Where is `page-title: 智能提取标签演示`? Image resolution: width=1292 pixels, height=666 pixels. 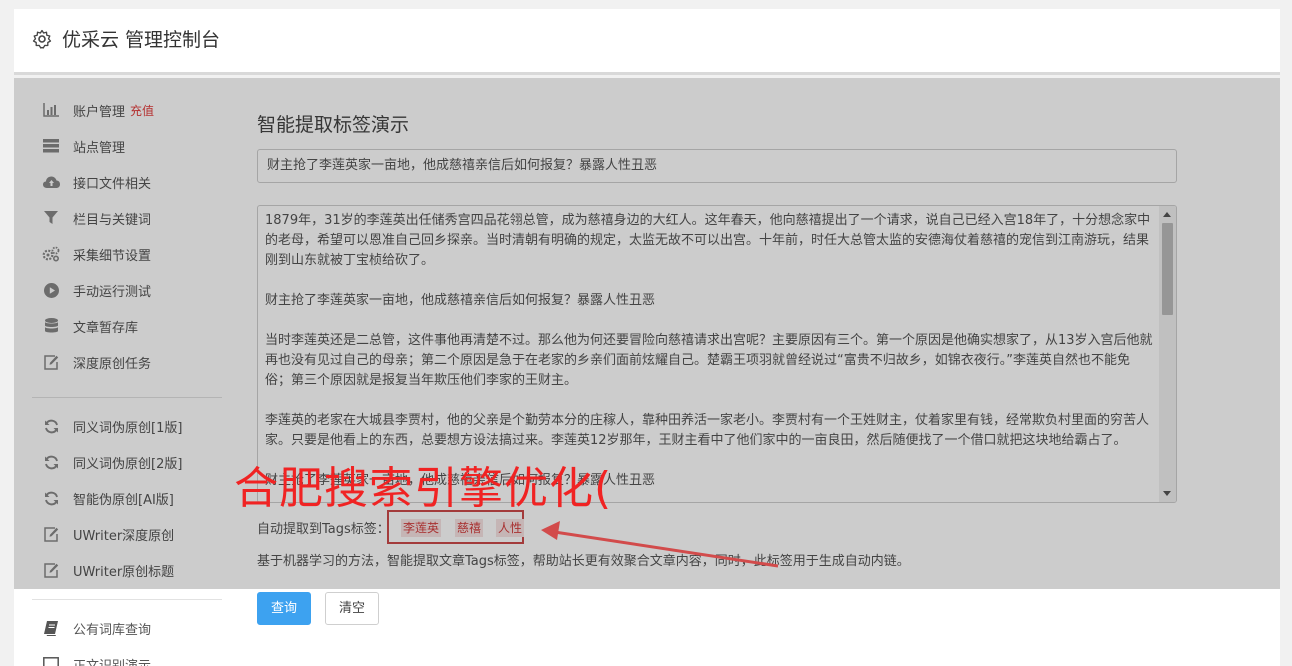 page-title: 智能提取标签演示 is located at coordinates (333, 125).